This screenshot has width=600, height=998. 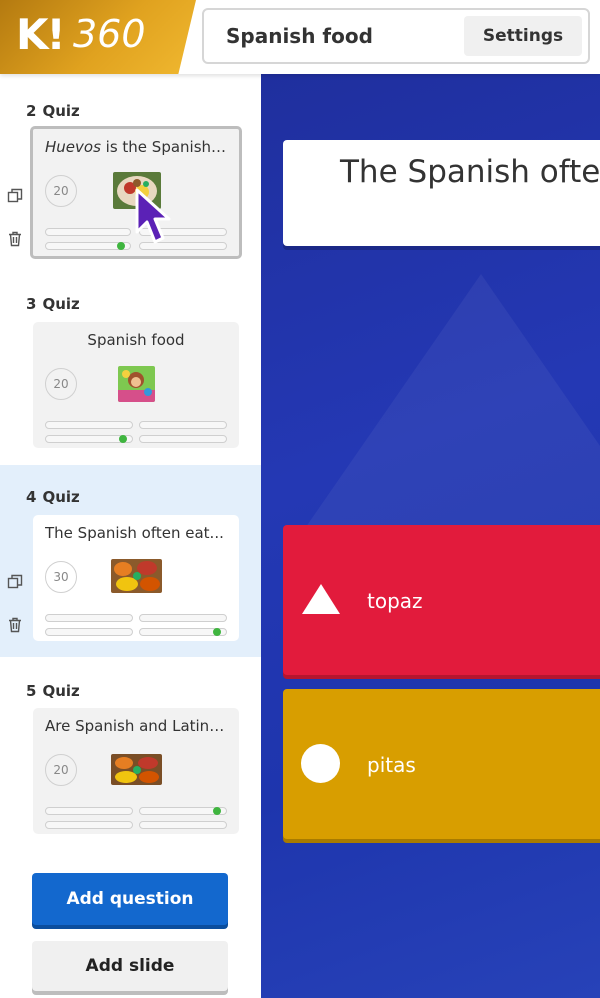 What do you see at coordinates (31, 304) in the screenshot?
I see `slide-number: 3` at bounding box center [31, 304].